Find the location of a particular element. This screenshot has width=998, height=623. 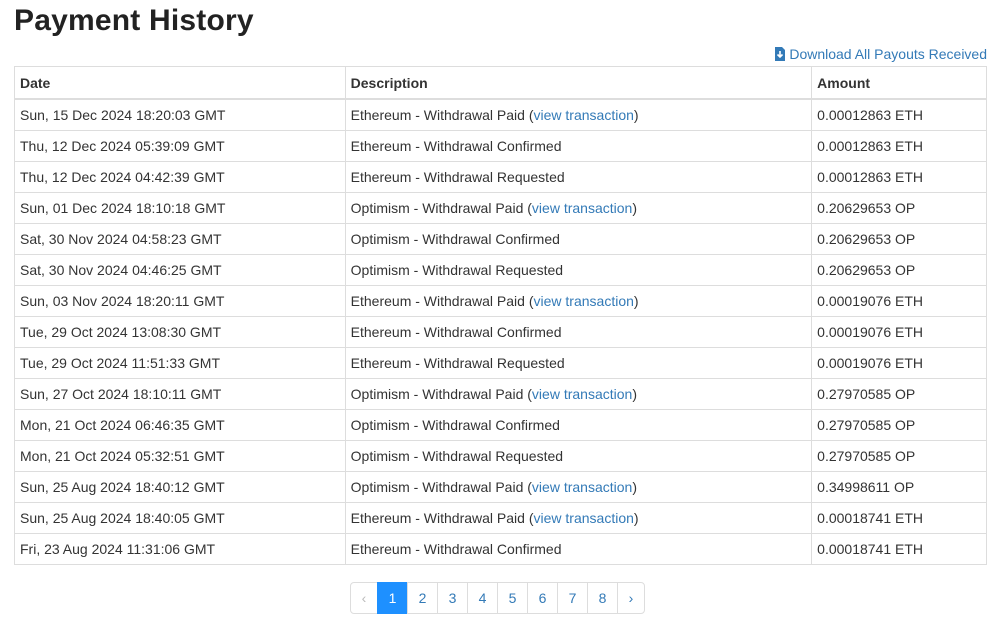

cell-date: Sat, 30 Nov 2024 04:58:23 GMT is located at coordinates (180, 239).